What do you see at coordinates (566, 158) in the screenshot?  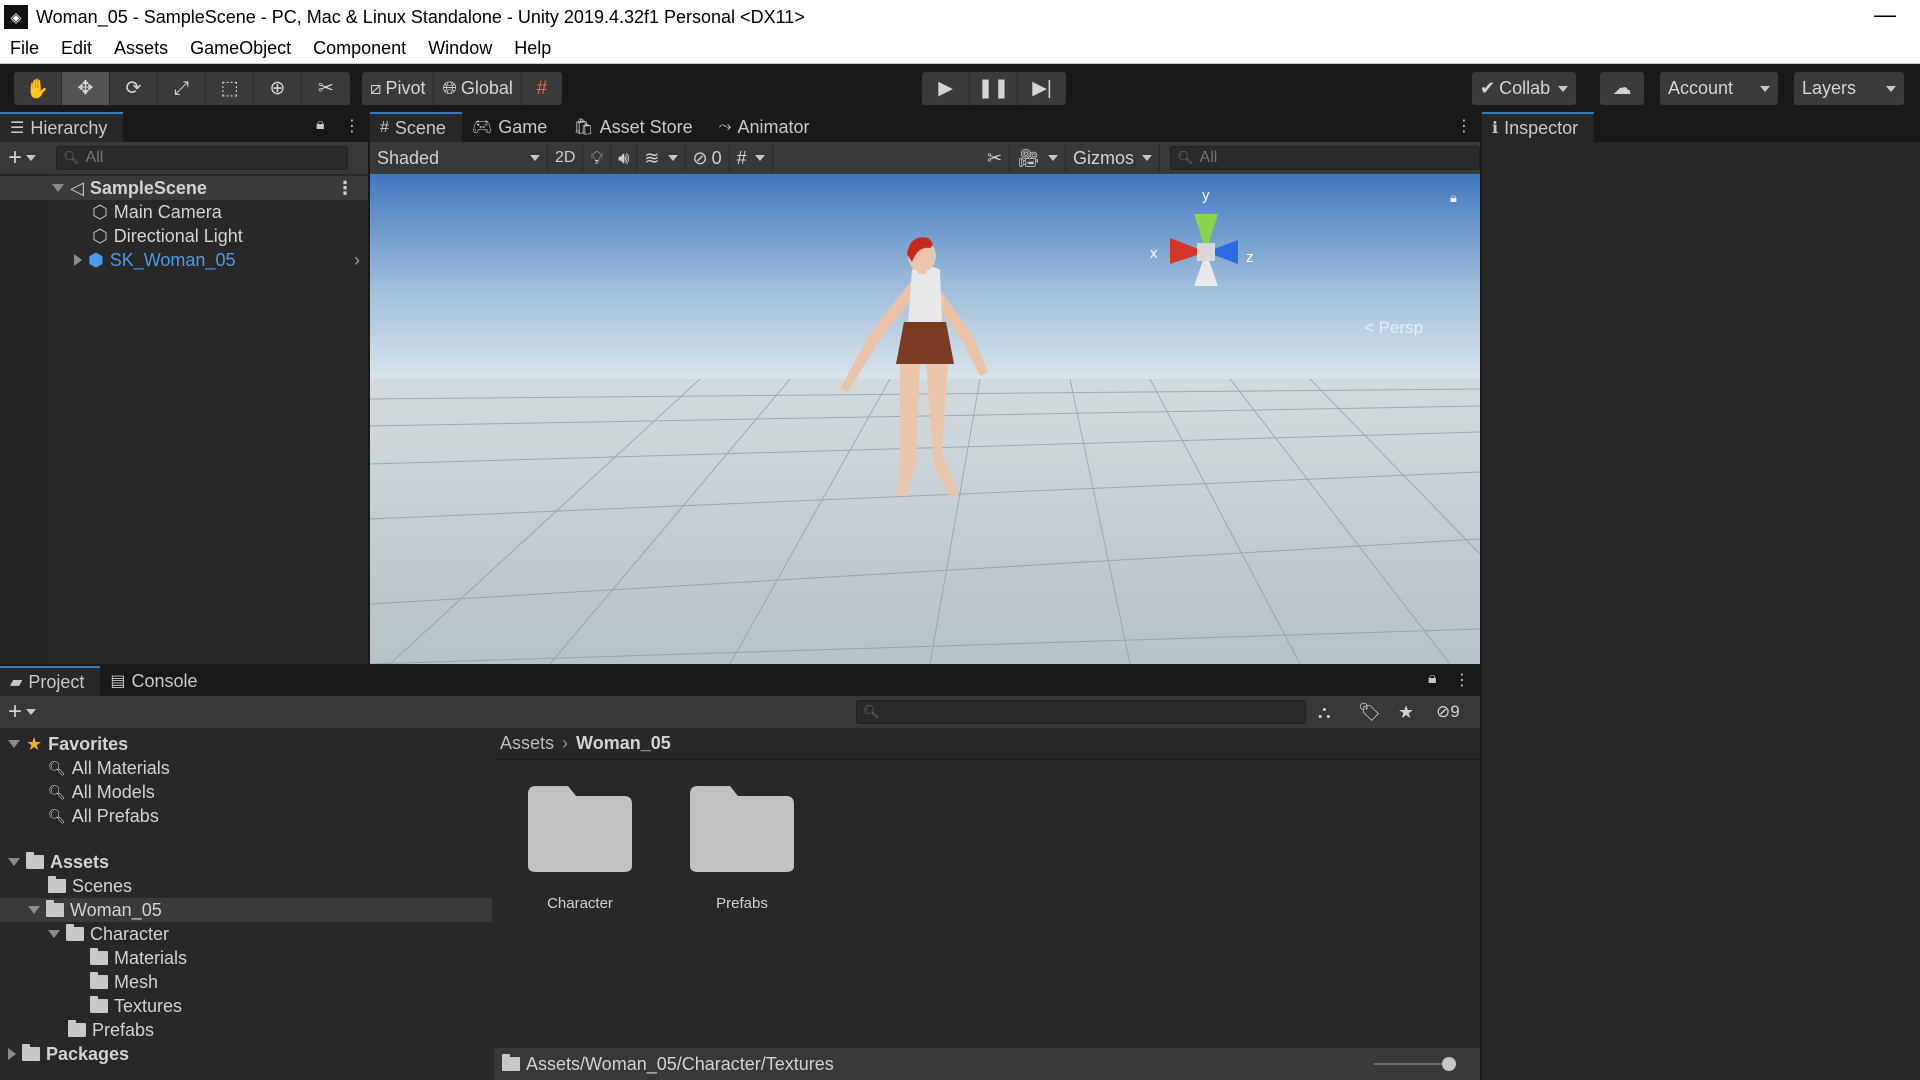 I see `2d-toggle: 2D` at bounding box center [566, 158].